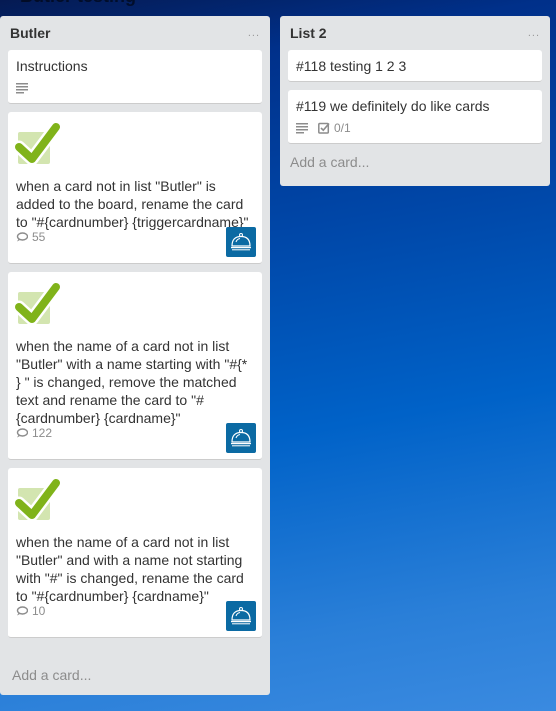 This screenshot has width=556, height=711. What do you see at coordinates (135, 243) in the screenshot?
I see `card-badges: 55` at bounding box center [135, 243].